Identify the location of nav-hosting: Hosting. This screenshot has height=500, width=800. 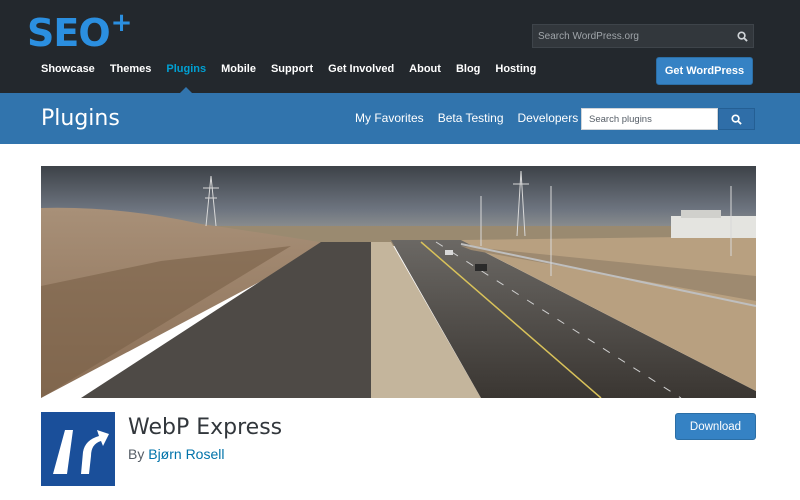
(515, 78).